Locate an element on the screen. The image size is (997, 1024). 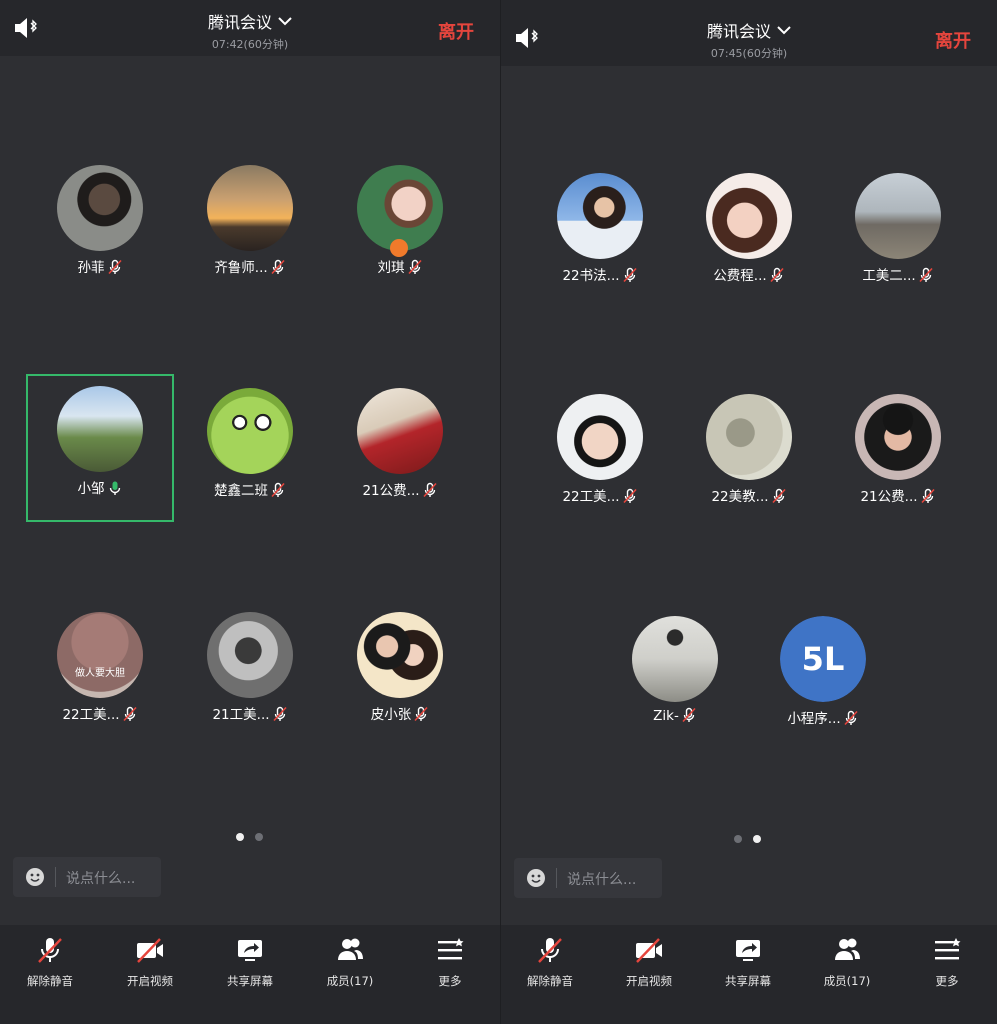
host-badge-icon is located at coordinates (399, 248).